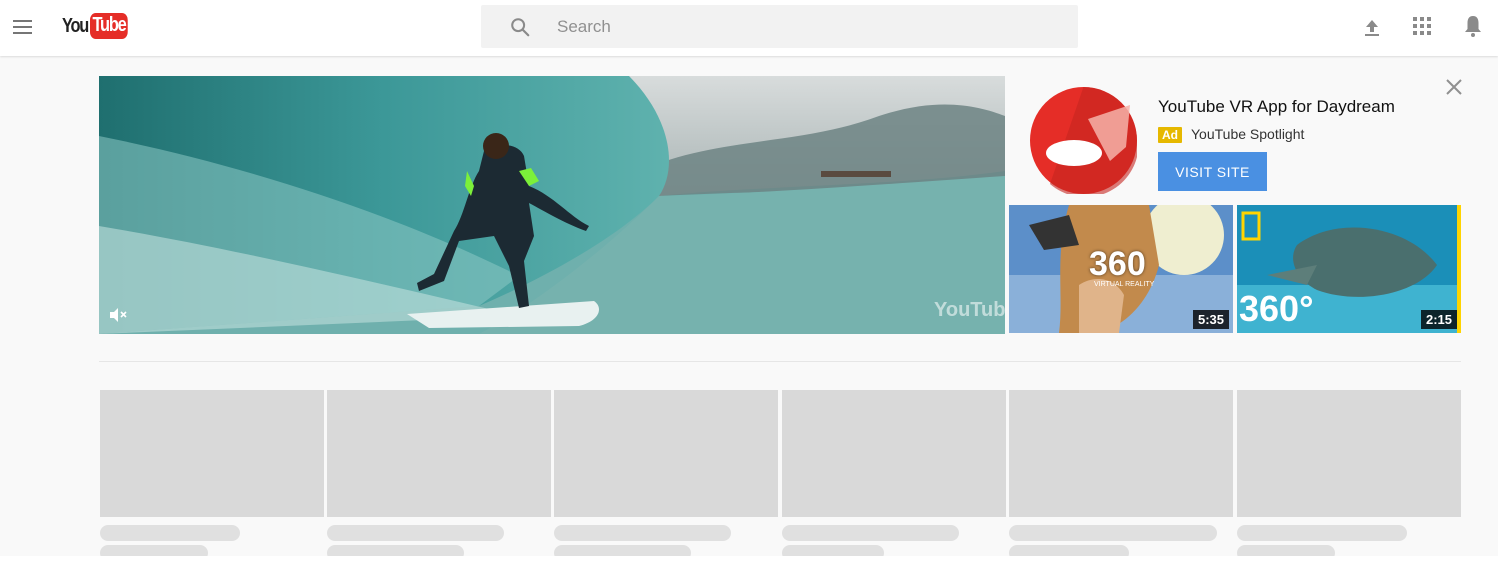 The image size is (1498, 587). What do you see at coordinates (1473, 26) in the screenshot?
I see `notifications-icon` at bounding box center [1473, 26].